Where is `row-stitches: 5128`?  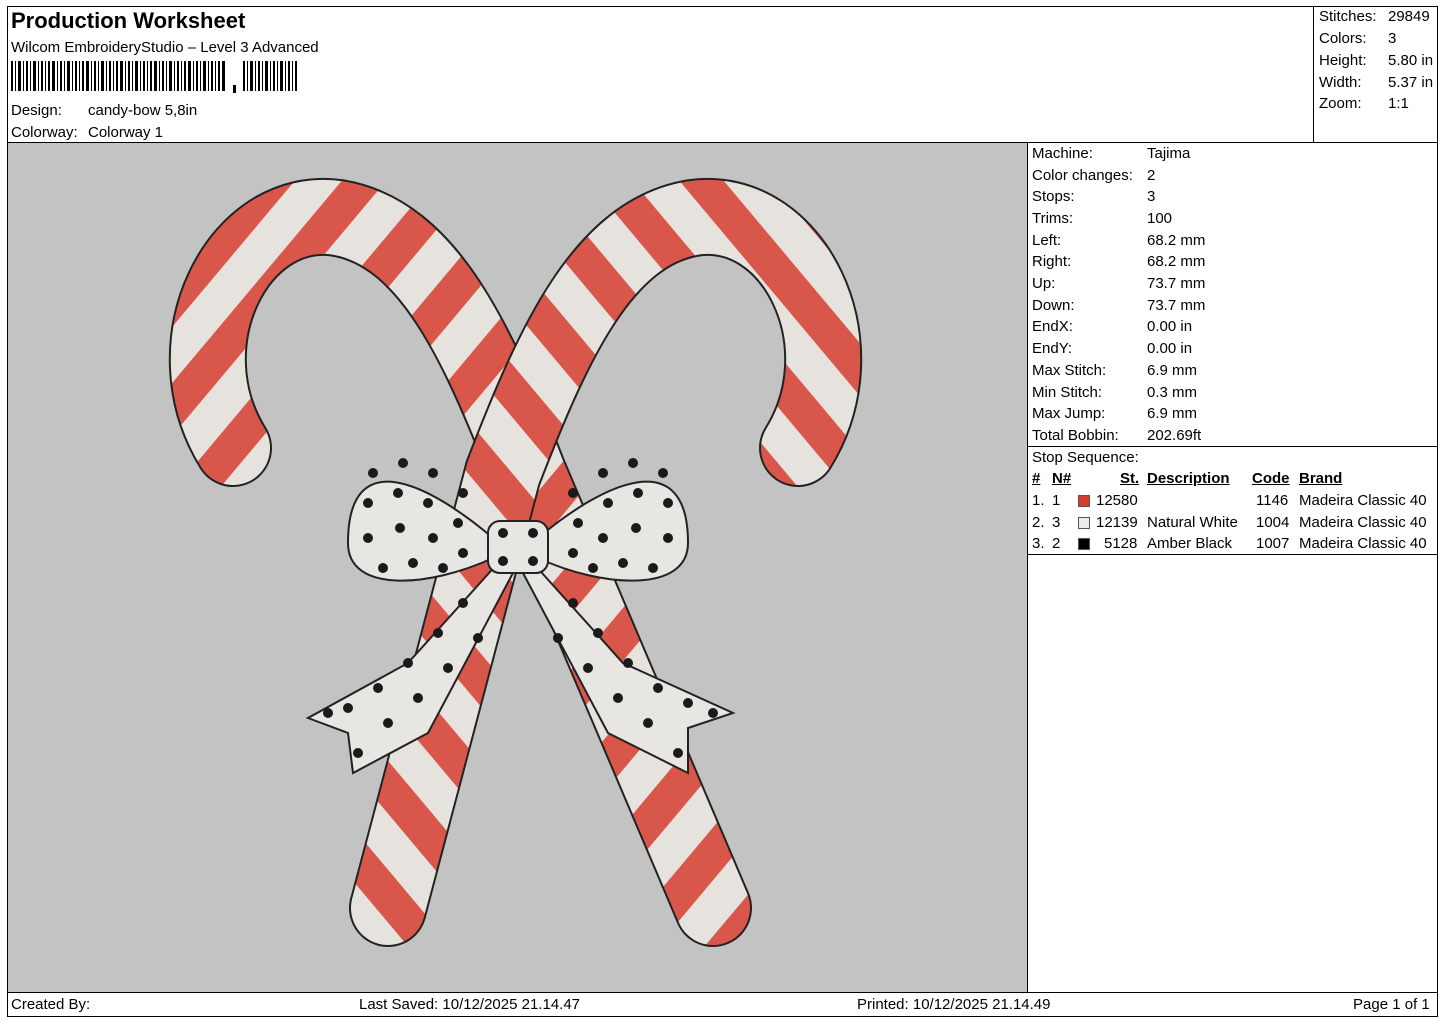 row-stitches: 5128 is located at coordinates (1121, 543).